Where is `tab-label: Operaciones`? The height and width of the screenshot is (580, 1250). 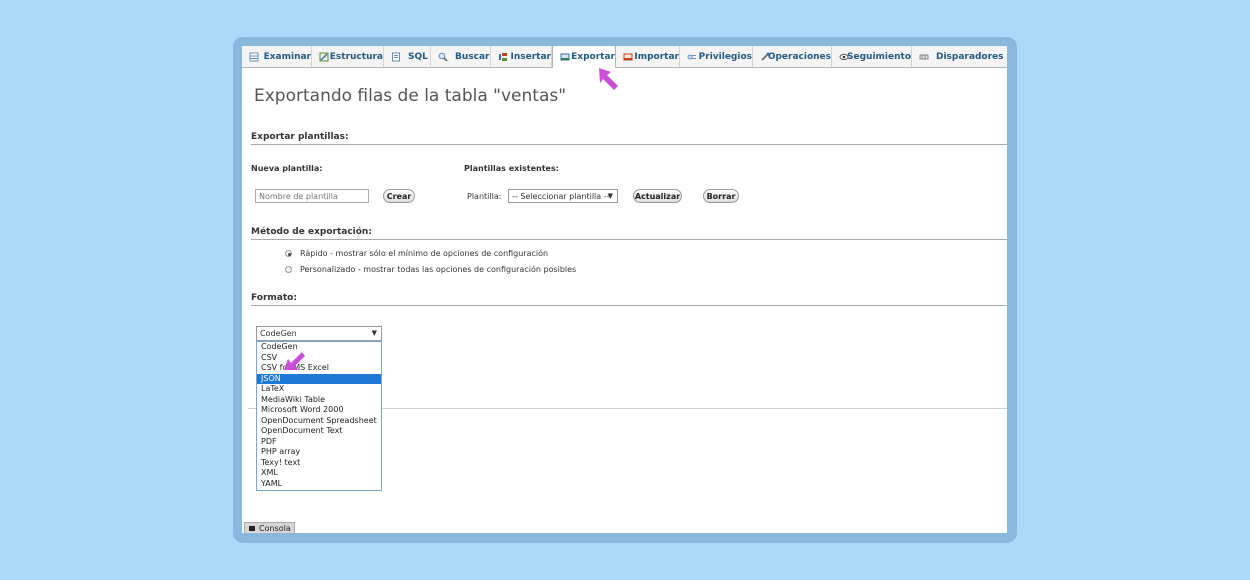
tab-label: Operaciones is located at coordinates (799, 56).